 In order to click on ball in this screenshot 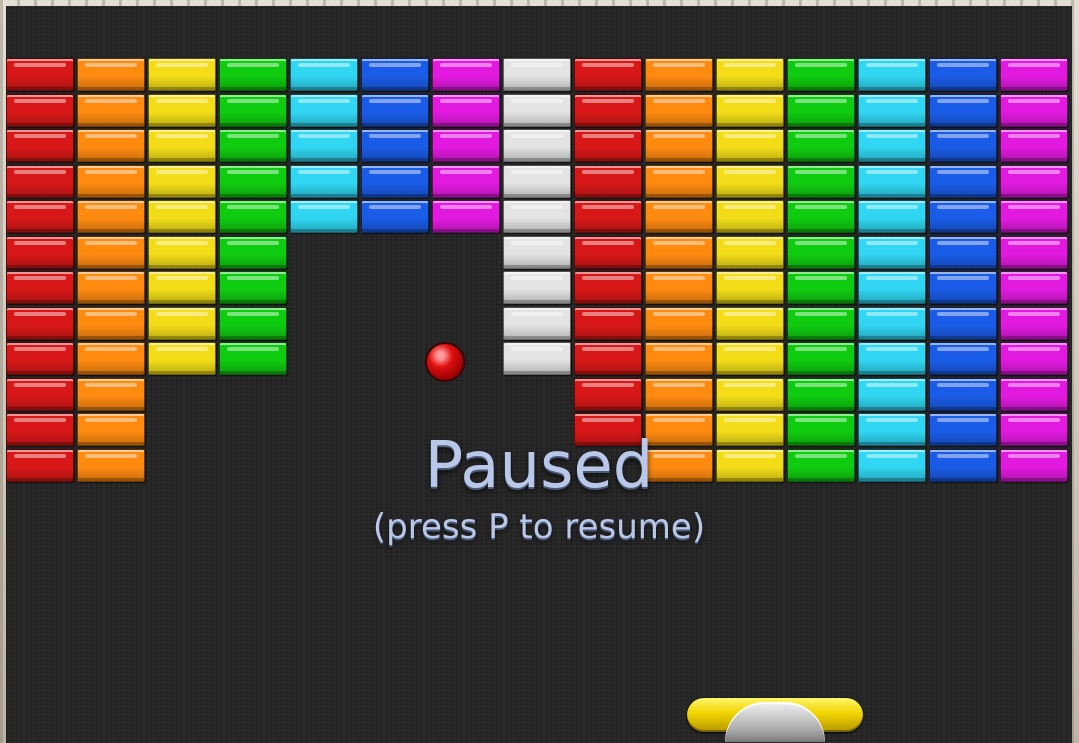, I will do `click(445, 362)`.